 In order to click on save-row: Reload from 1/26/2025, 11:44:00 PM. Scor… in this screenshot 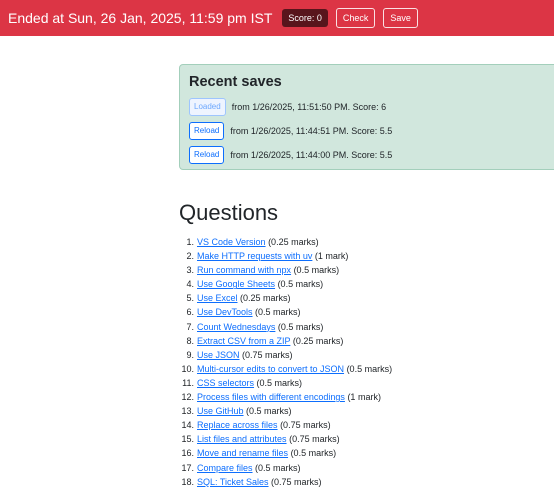, I will do `click(371, 155)`.